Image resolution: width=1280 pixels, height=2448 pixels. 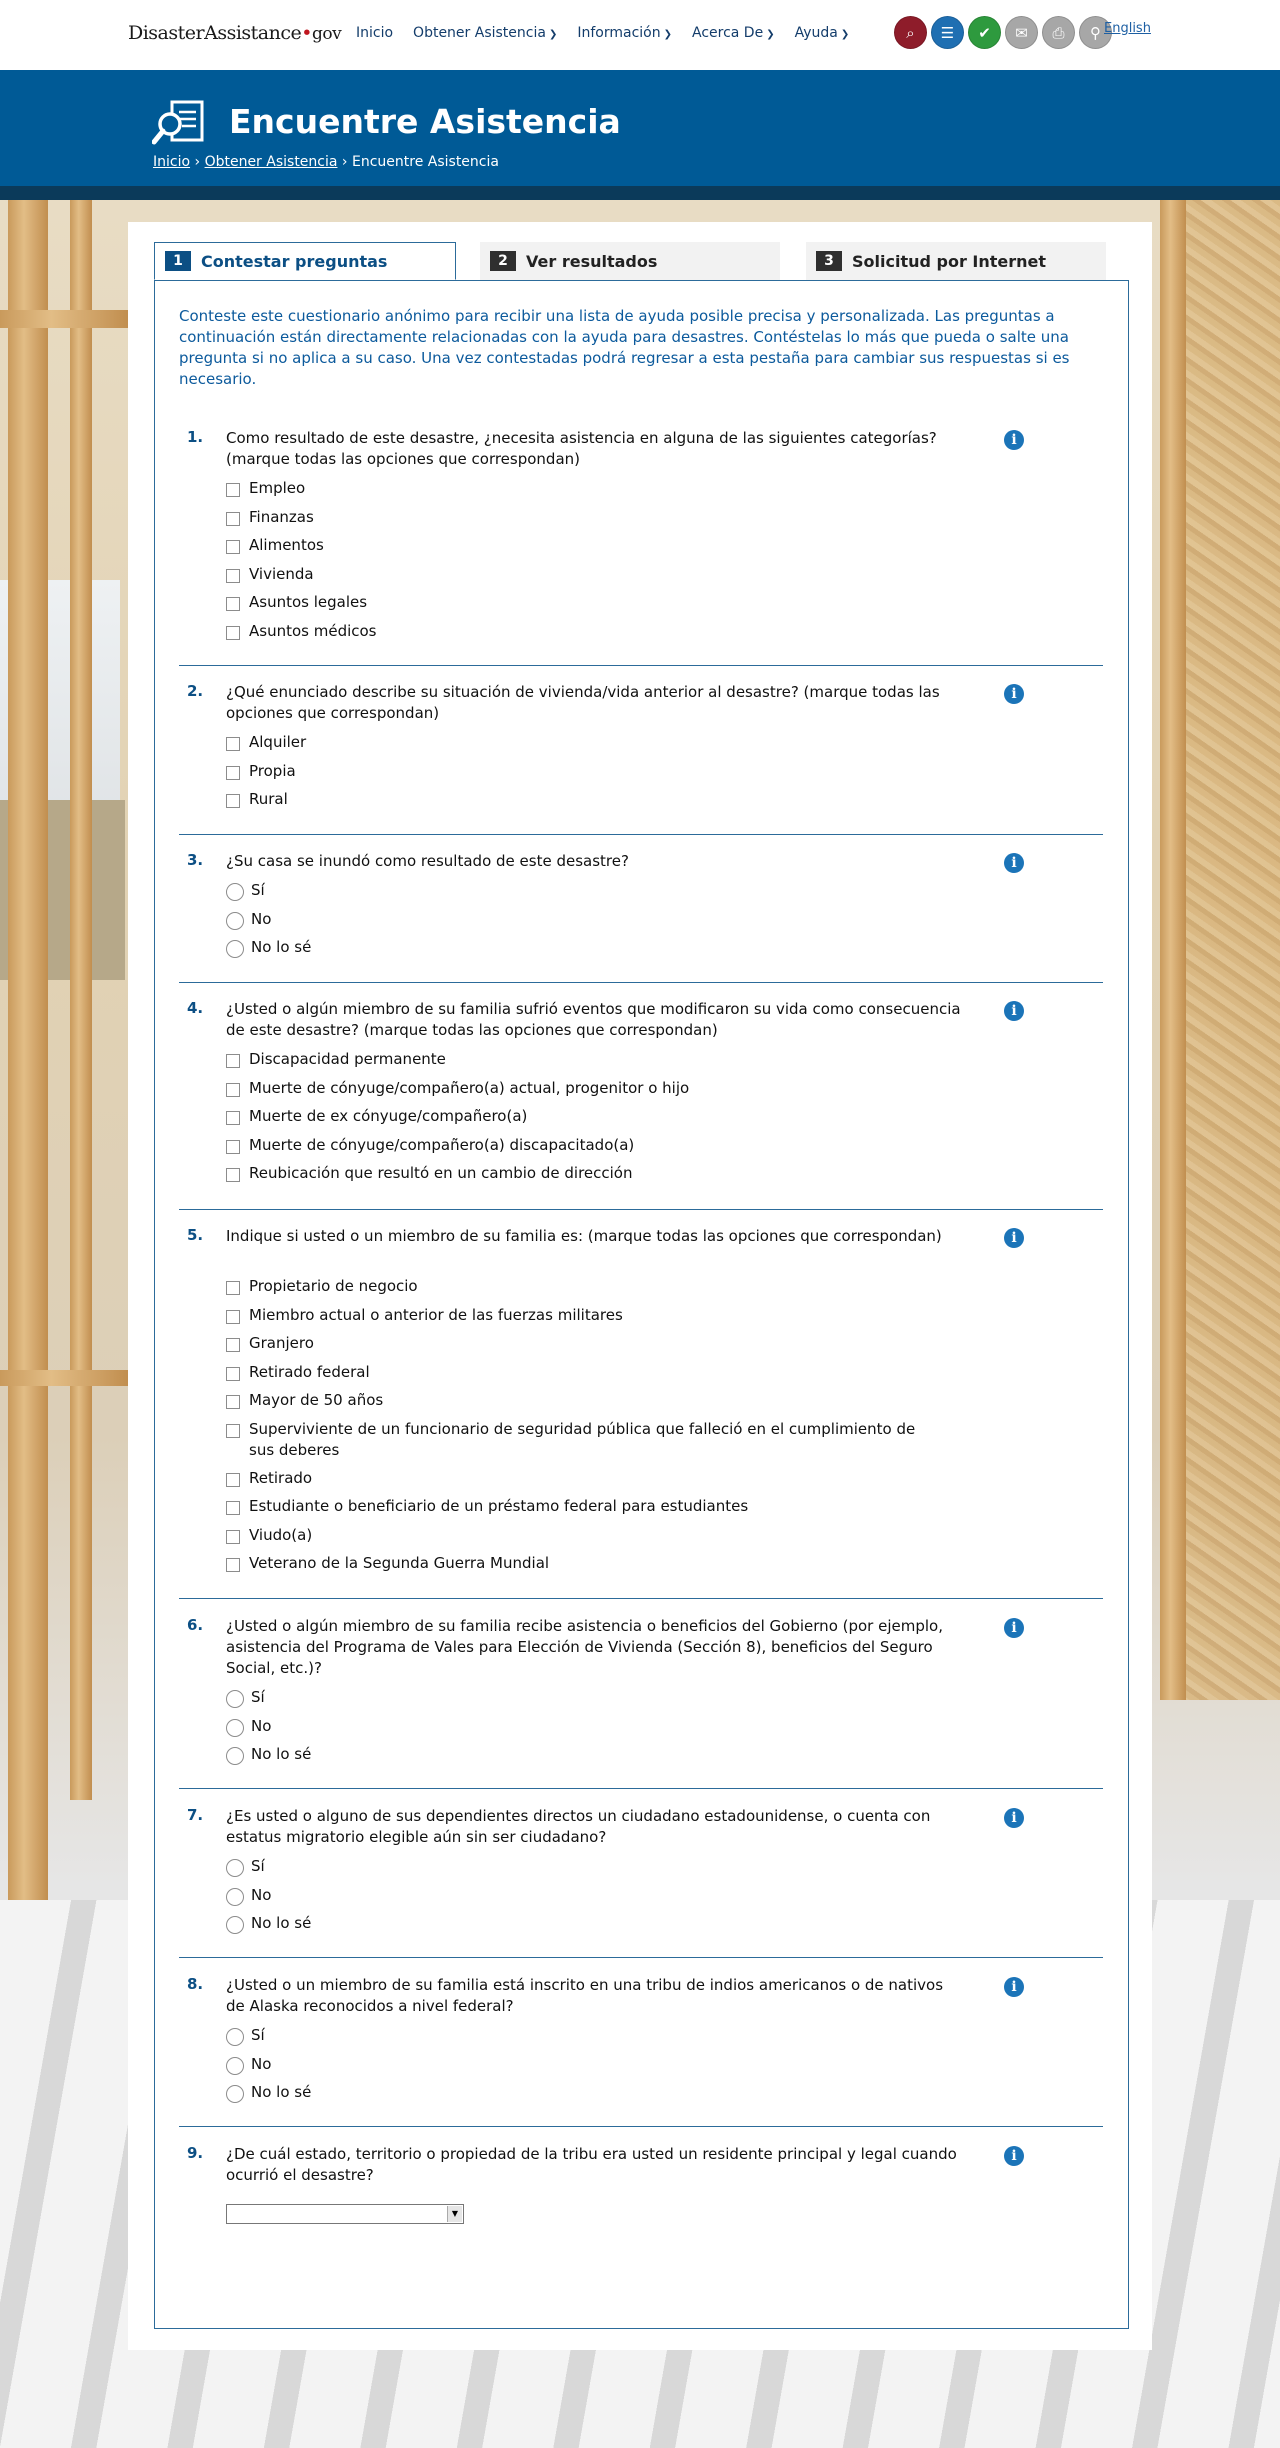 I want to click on tab-ver-resultados: 2 Ver resultados, so click(x=630, y=261).